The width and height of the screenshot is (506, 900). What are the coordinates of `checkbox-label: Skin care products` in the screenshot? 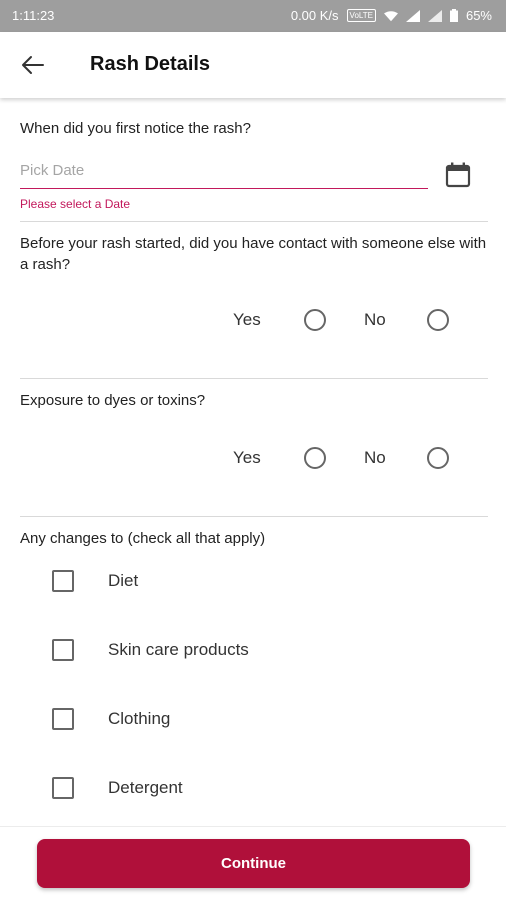 It's located at (178, 649).